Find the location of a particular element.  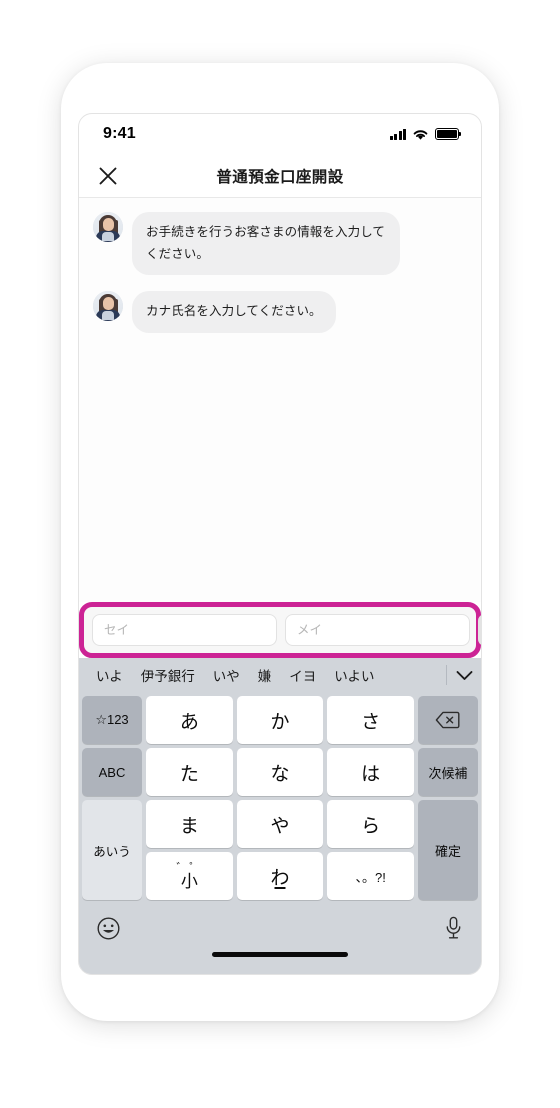

prediction-item: いや is located at coordinates (226, 675).